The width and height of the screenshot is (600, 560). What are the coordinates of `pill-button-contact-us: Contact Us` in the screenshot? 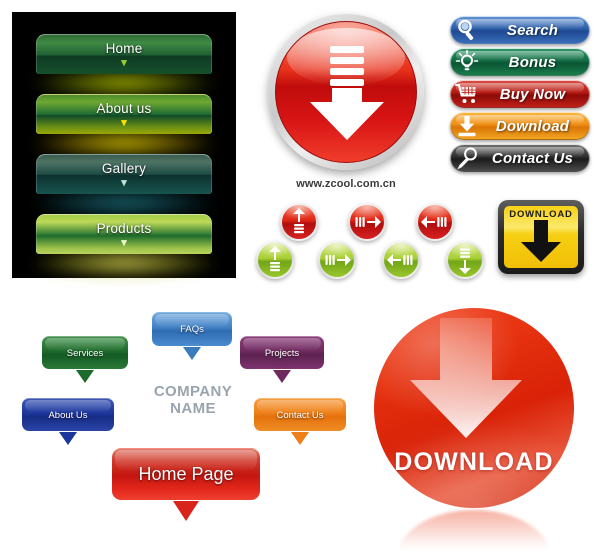 It's located at (520, 158).